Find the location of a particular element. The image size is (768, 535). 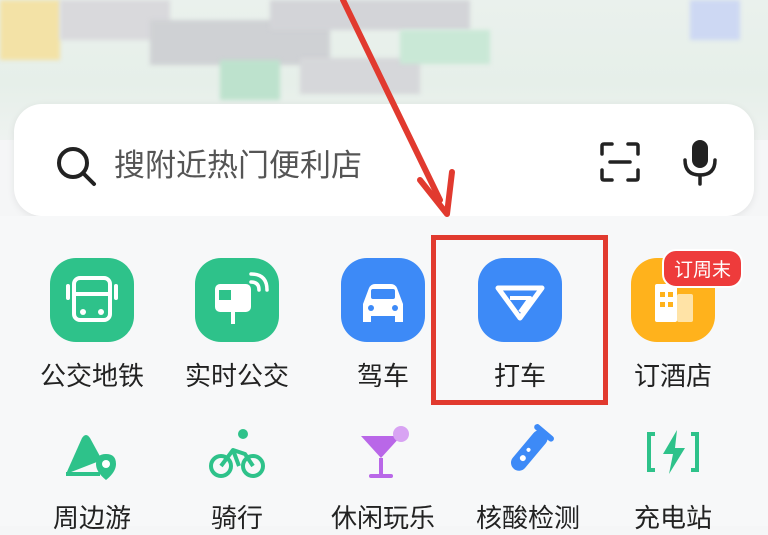

shortcut-label: 休闲玩乐 is located at coordinates (382, 519).